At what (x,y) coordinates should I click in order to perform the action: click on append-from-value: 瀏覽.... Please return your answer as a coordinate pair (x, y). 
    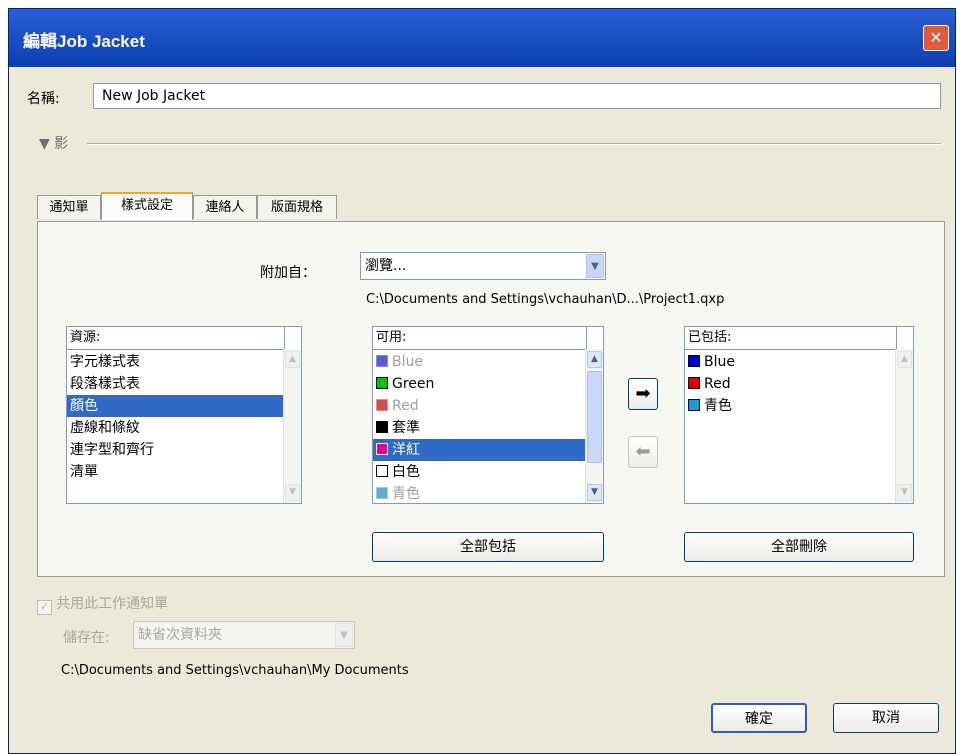
    Looking at the image, I should click on (386, 266).